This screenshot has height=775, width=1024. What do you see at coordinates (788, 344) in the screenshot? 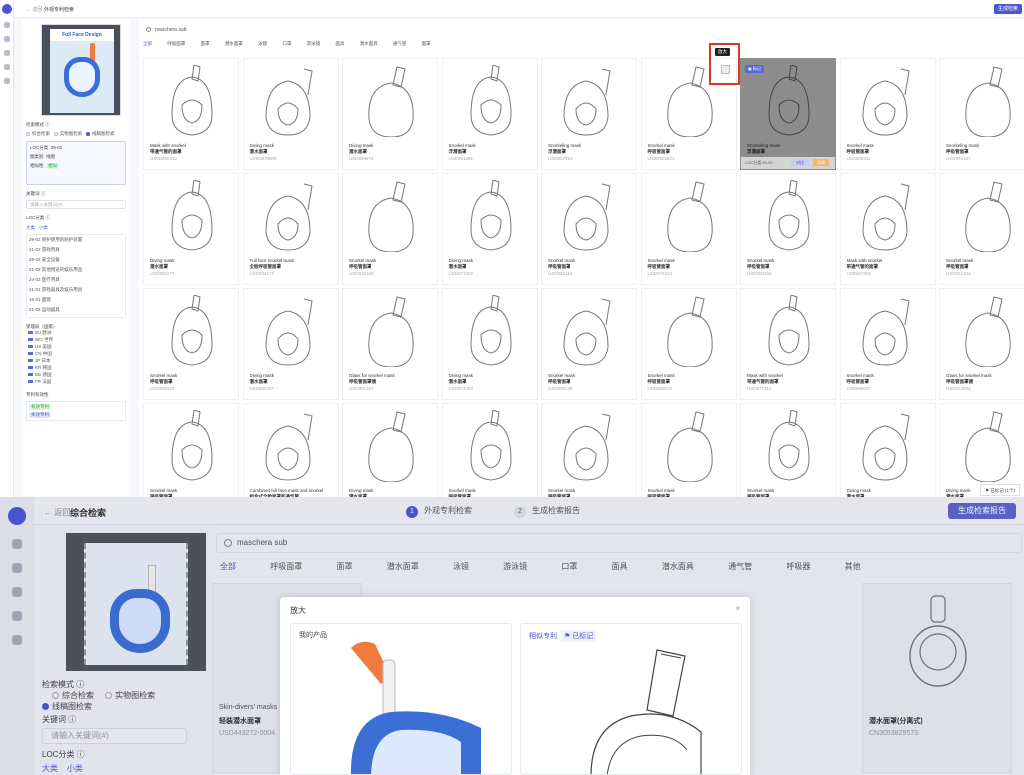
I see `result-card: Mask with snorkel 带通气管的面罩 USD877312` at bounding box center [788, 344].